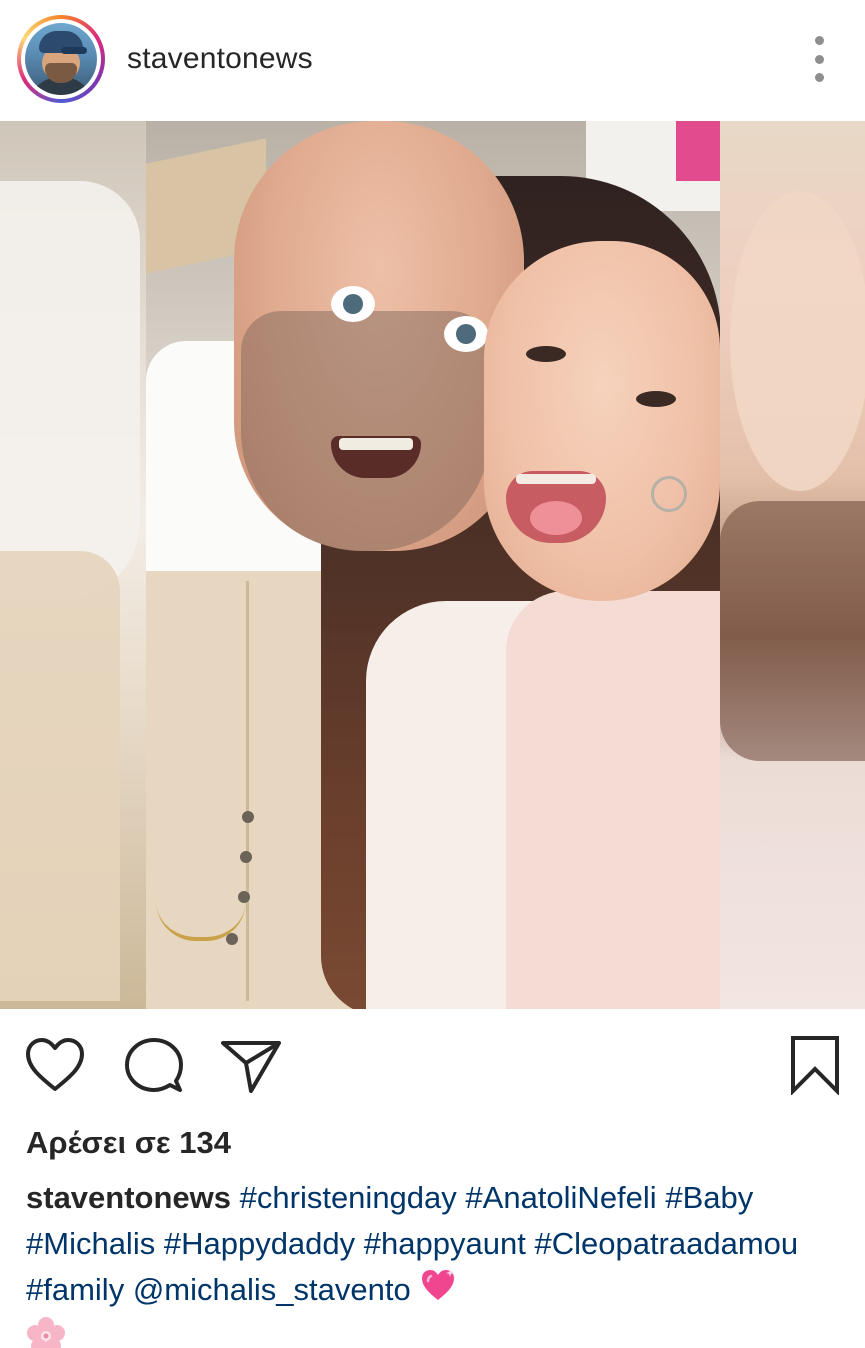 The height and width of the screenshot is (1348, 865). What do you see at coordinates (445, 1243) in the screenshot?
I see `hashtag: #happyaunt` at bounding box center [445, 1243].